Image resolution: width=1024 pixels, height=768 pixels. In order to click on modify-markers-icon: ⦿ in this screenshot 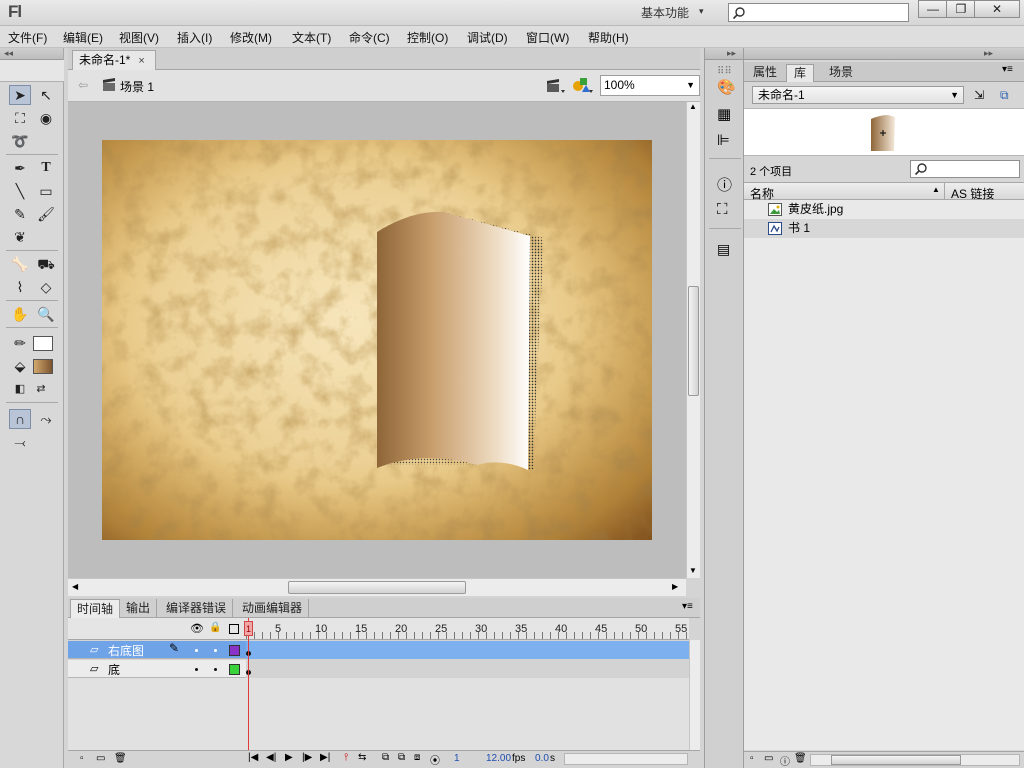, I will do `click(435, 759)`.